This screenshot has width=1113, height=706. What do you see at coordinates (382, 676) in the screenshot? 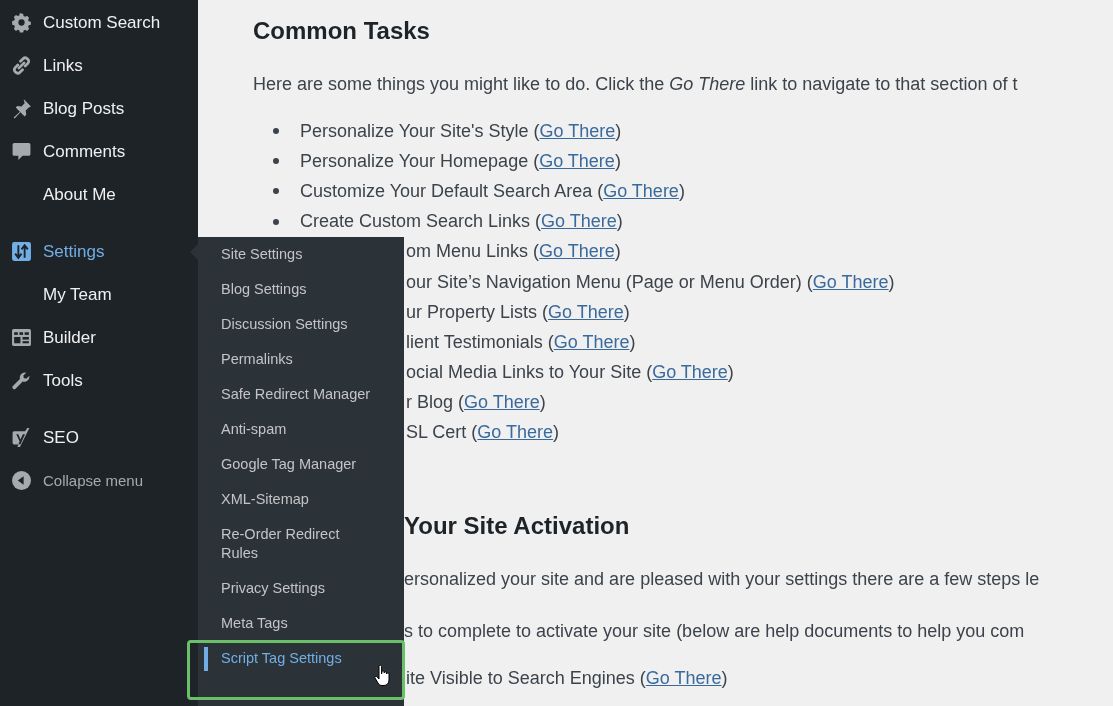
I see `hand-cursor-icon` at bounding box center [382, 676].